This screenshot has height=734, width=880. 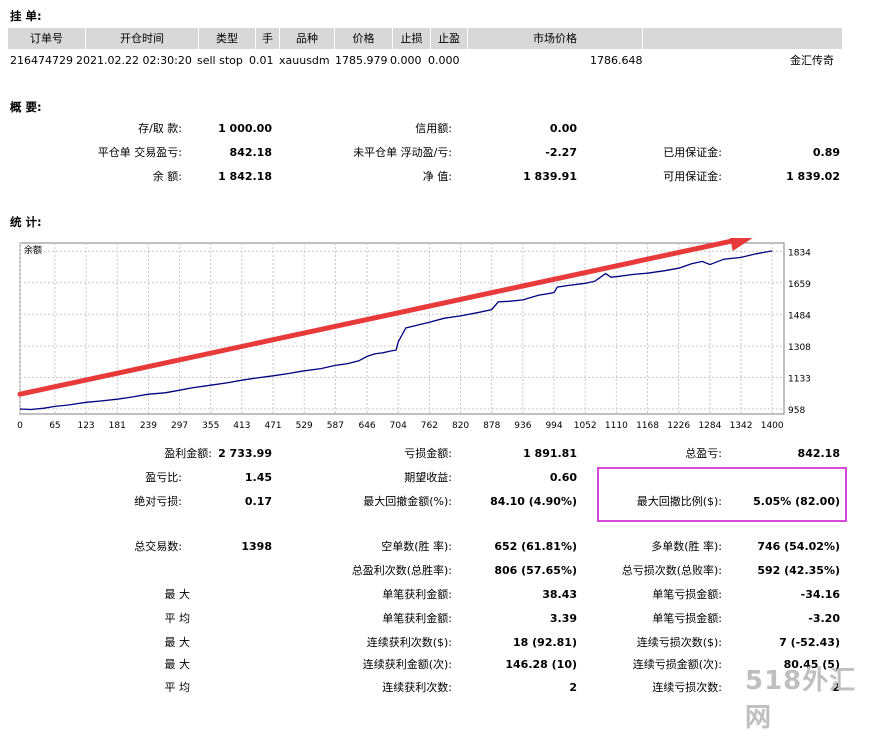 What do you see at coordinates (772, 426) in the screenshot?
I see `x-tick-label: 1400` at bounding box center [772, 426].